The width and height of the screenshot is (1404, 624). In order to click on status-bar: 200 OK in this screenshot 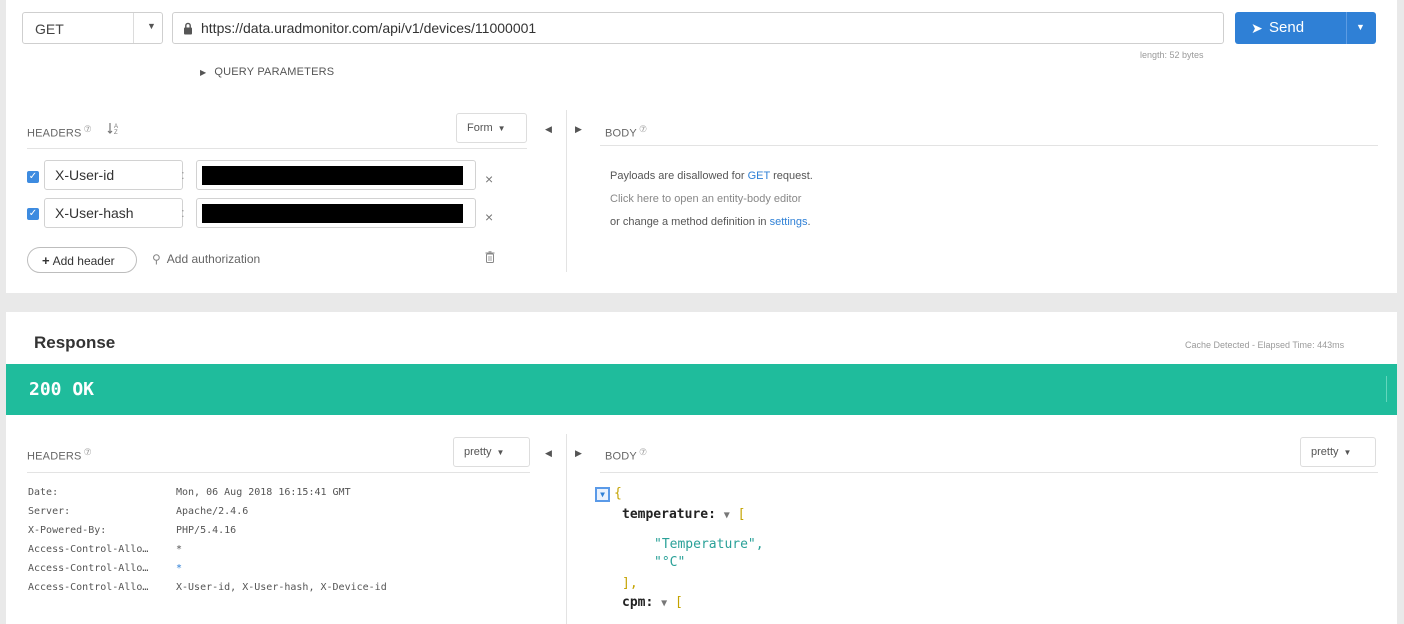, I will do `click(701, 389)`.